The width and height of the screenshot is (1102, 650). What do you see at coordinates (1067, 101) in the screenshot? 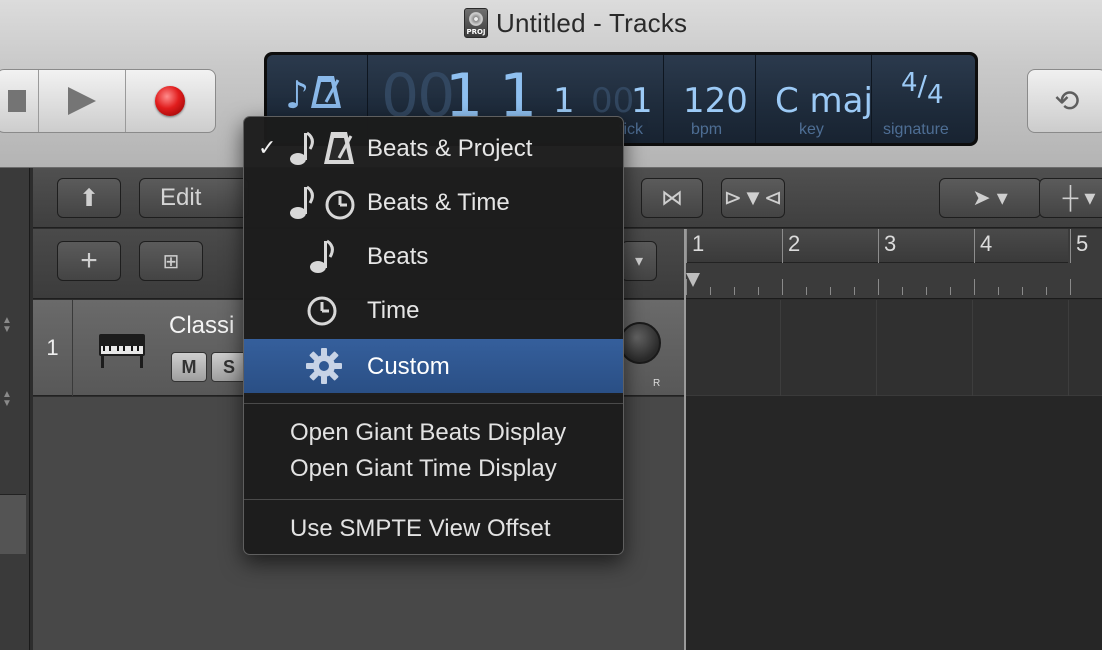
I see `cycle-icon: ⟲` at bounding box center [1067, 101].